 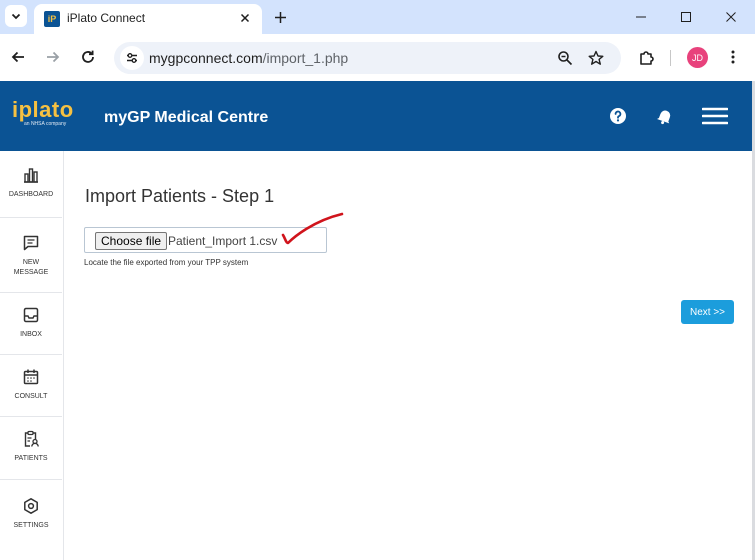 I want to click on profile-avatar: JD, so click(x=697, y=57).